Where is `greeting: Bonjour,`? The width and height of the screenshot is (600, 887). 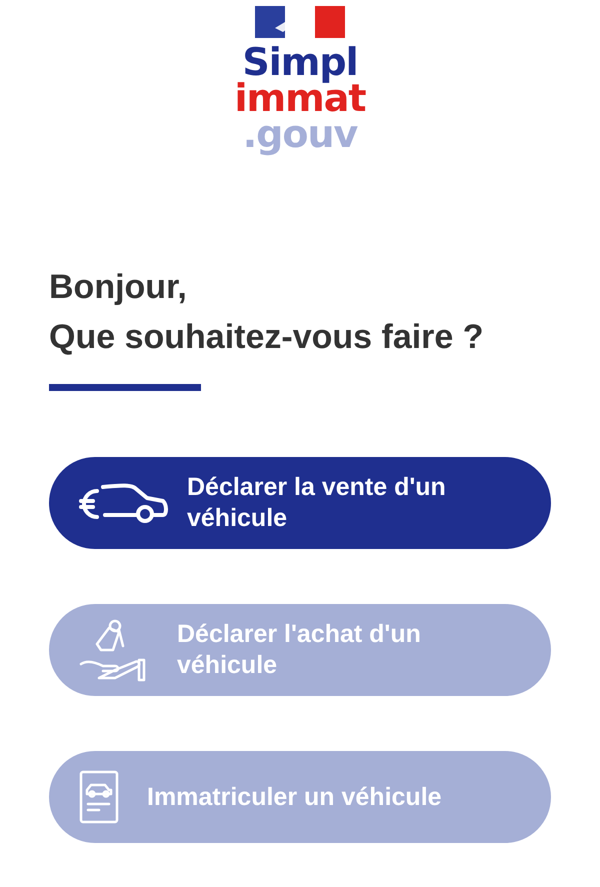 greeting: Bonjour, is located at coordinates (118, 287).